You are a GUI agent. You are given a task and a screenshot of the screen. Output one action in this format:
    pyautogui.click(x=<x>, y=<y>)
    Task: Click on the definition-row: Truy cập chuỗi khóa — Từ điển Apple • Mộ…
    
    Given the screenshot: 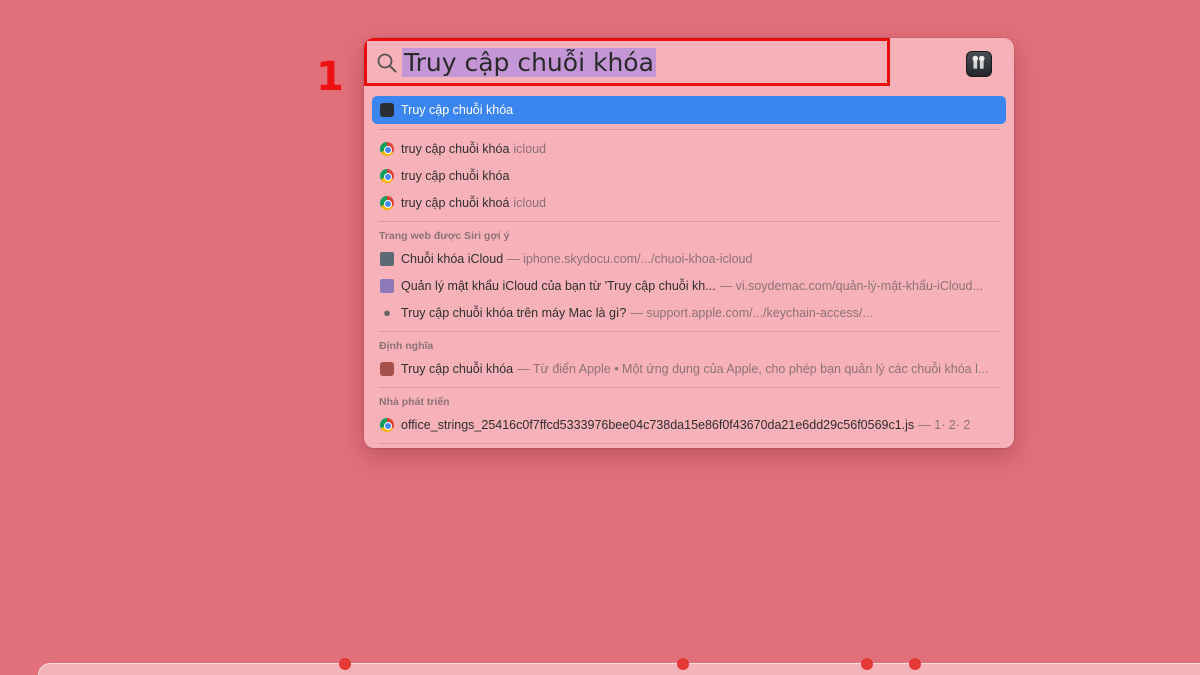 What is the action you would take?
    pyautogui.click(x=689, y=368)
    